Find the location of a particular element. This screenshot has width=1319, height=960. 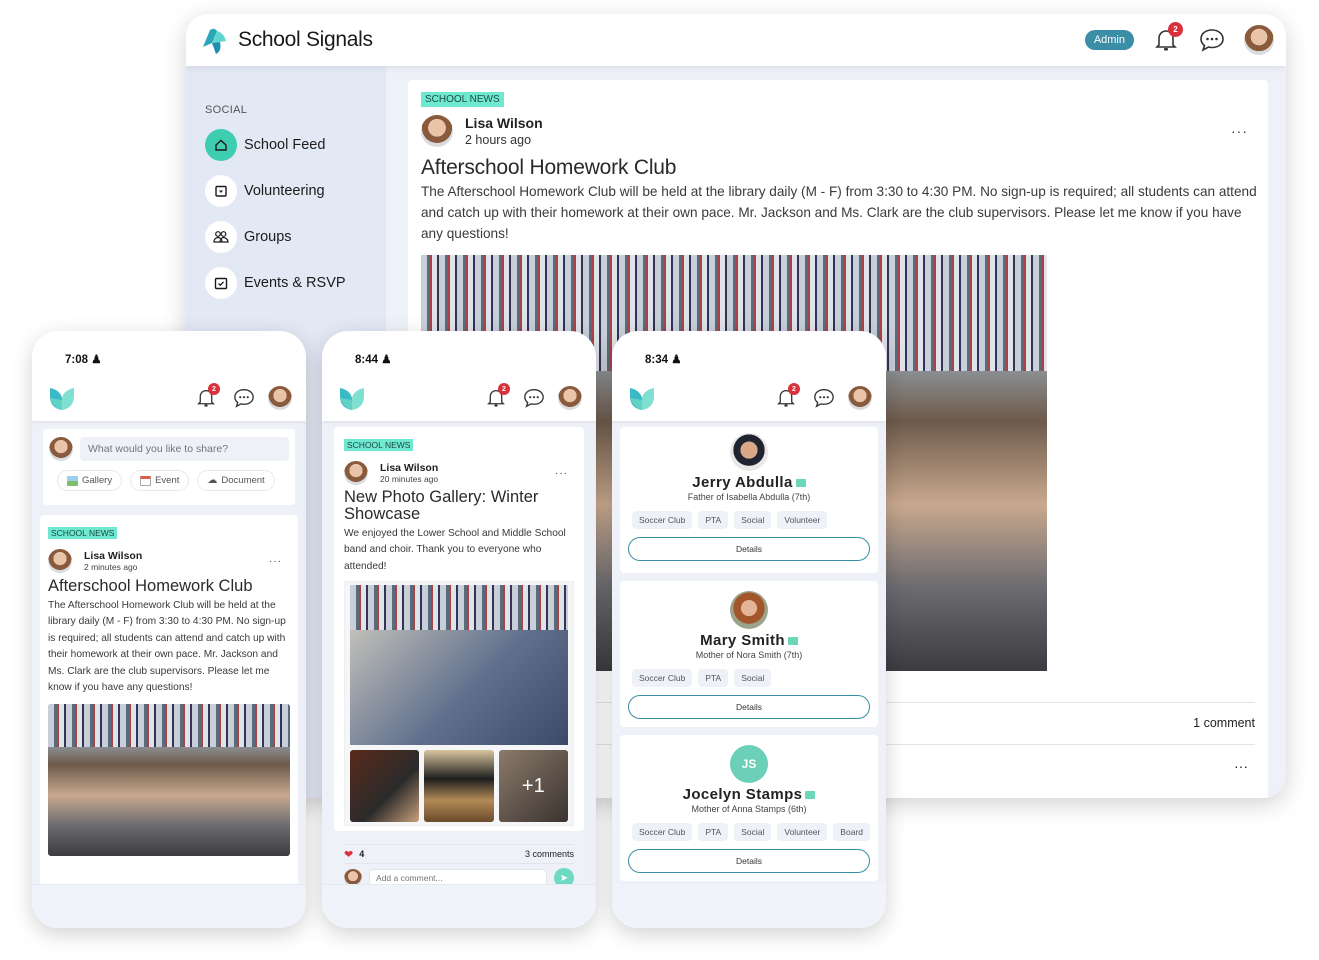

sidebar-item-volunteering: Volunteering is located at coordinates (295, 191).